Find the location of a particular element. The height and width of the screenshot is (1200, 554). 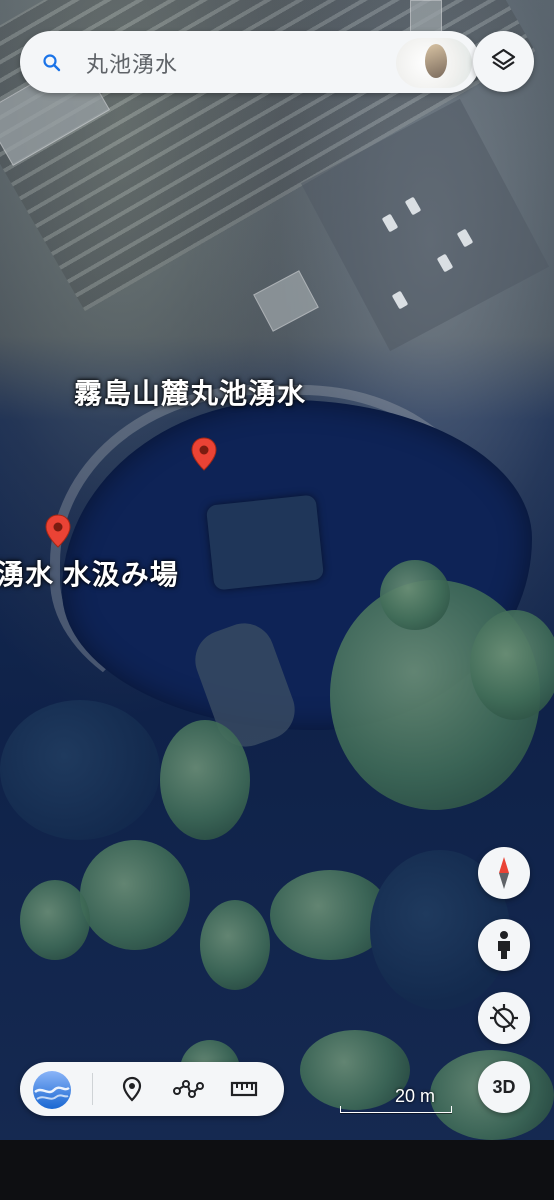

compass-icon is located at coordinates (504, 873).